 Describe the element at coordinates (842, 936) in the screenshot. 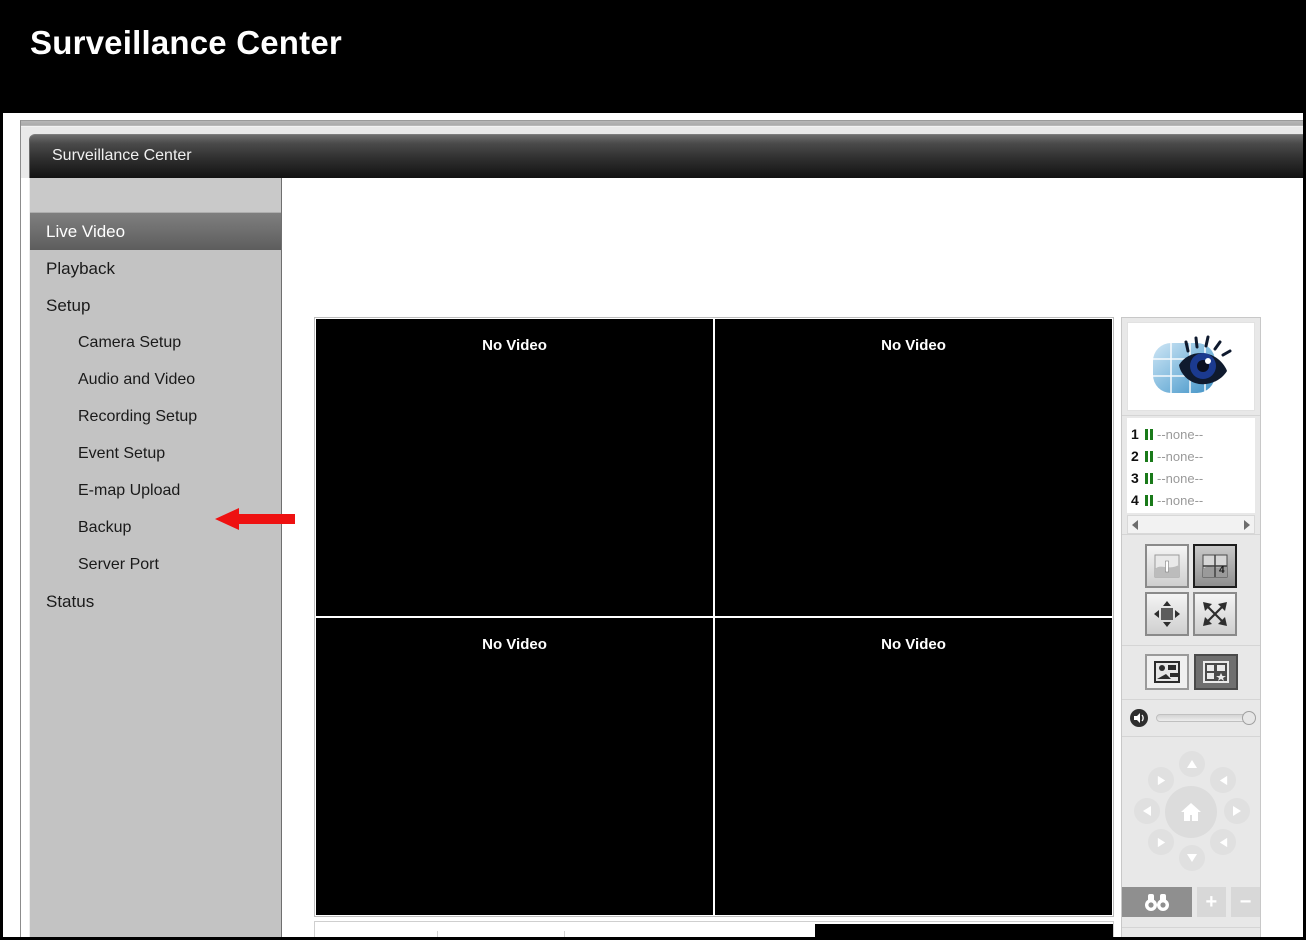

I see `status-time: --` at that location.